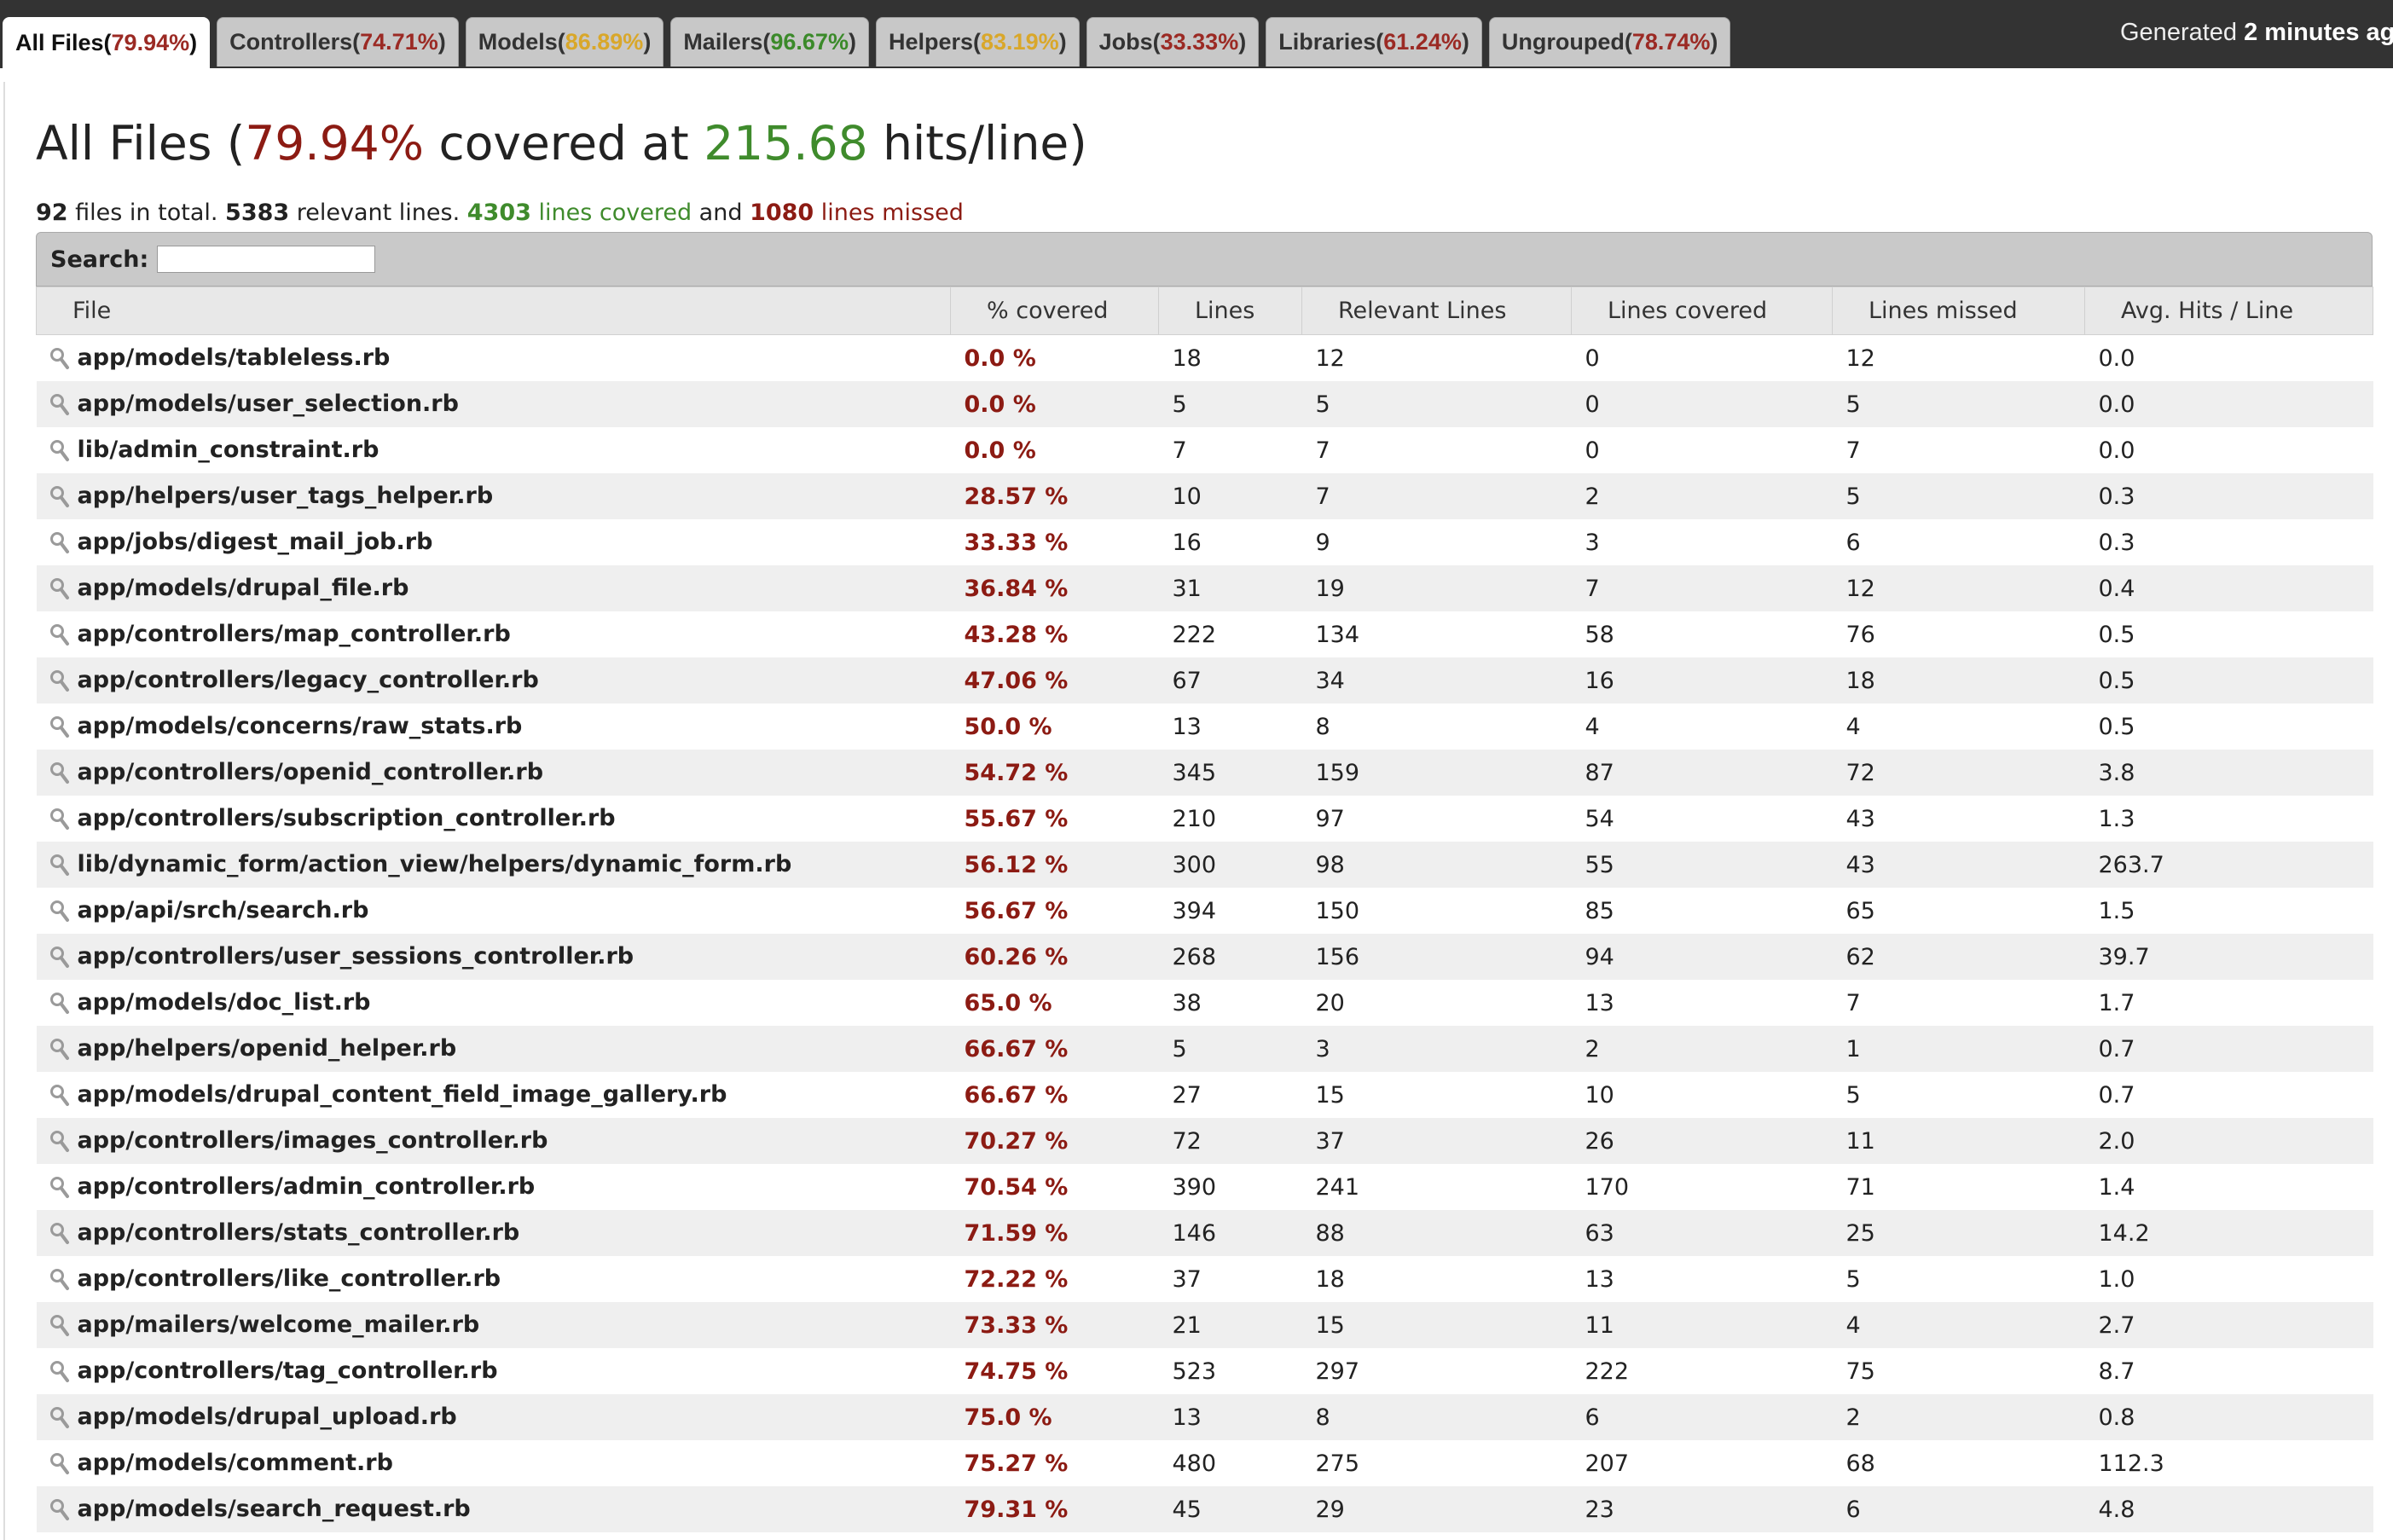 This screenshot has width=2393, height=1540. Describe the element at coordinates (1609, 42) in the screenshot. I see `tab-ungrouped: Ungrouped (78.74%)` at that location.